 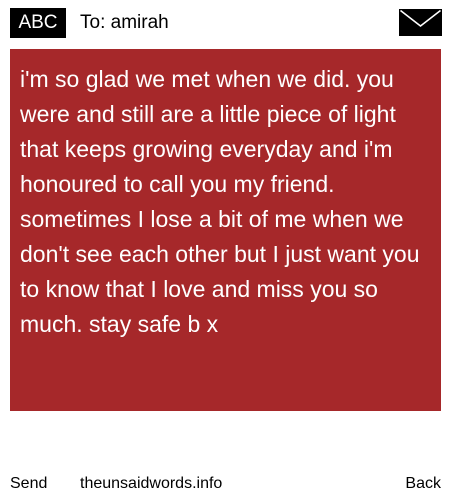 What do you see at coordinates (420, 22) in the screenshot?
I see `envelope-icon` at bounding box center [420, 22].